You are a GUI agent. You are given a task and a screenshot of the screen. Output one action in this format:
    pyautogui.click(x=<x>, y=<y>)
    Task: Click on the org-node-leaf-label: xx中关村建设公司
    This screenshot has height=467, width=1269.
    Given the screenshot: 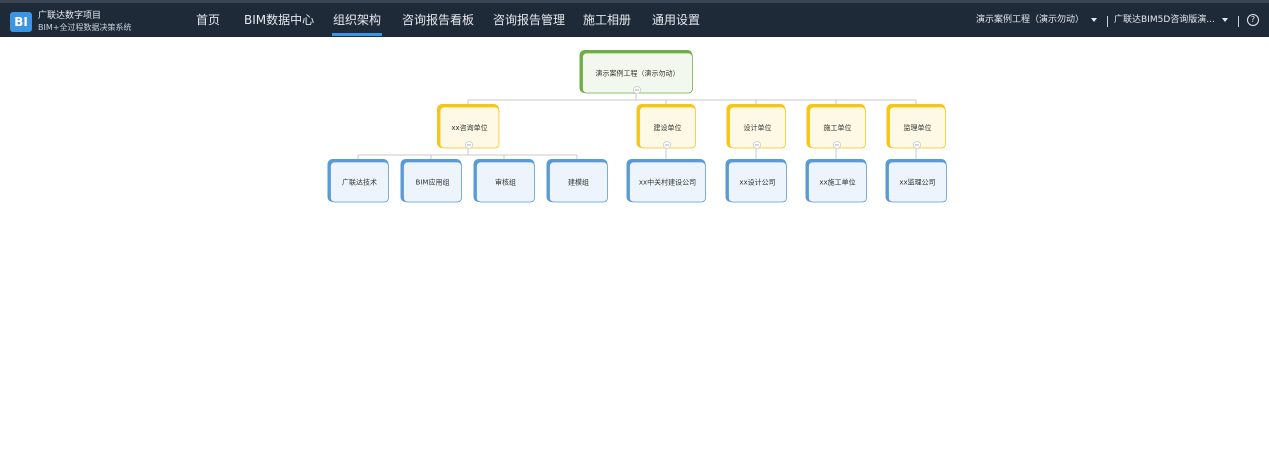 What is the action you would take?
    pyautogui.click(x=667, y=182)
    